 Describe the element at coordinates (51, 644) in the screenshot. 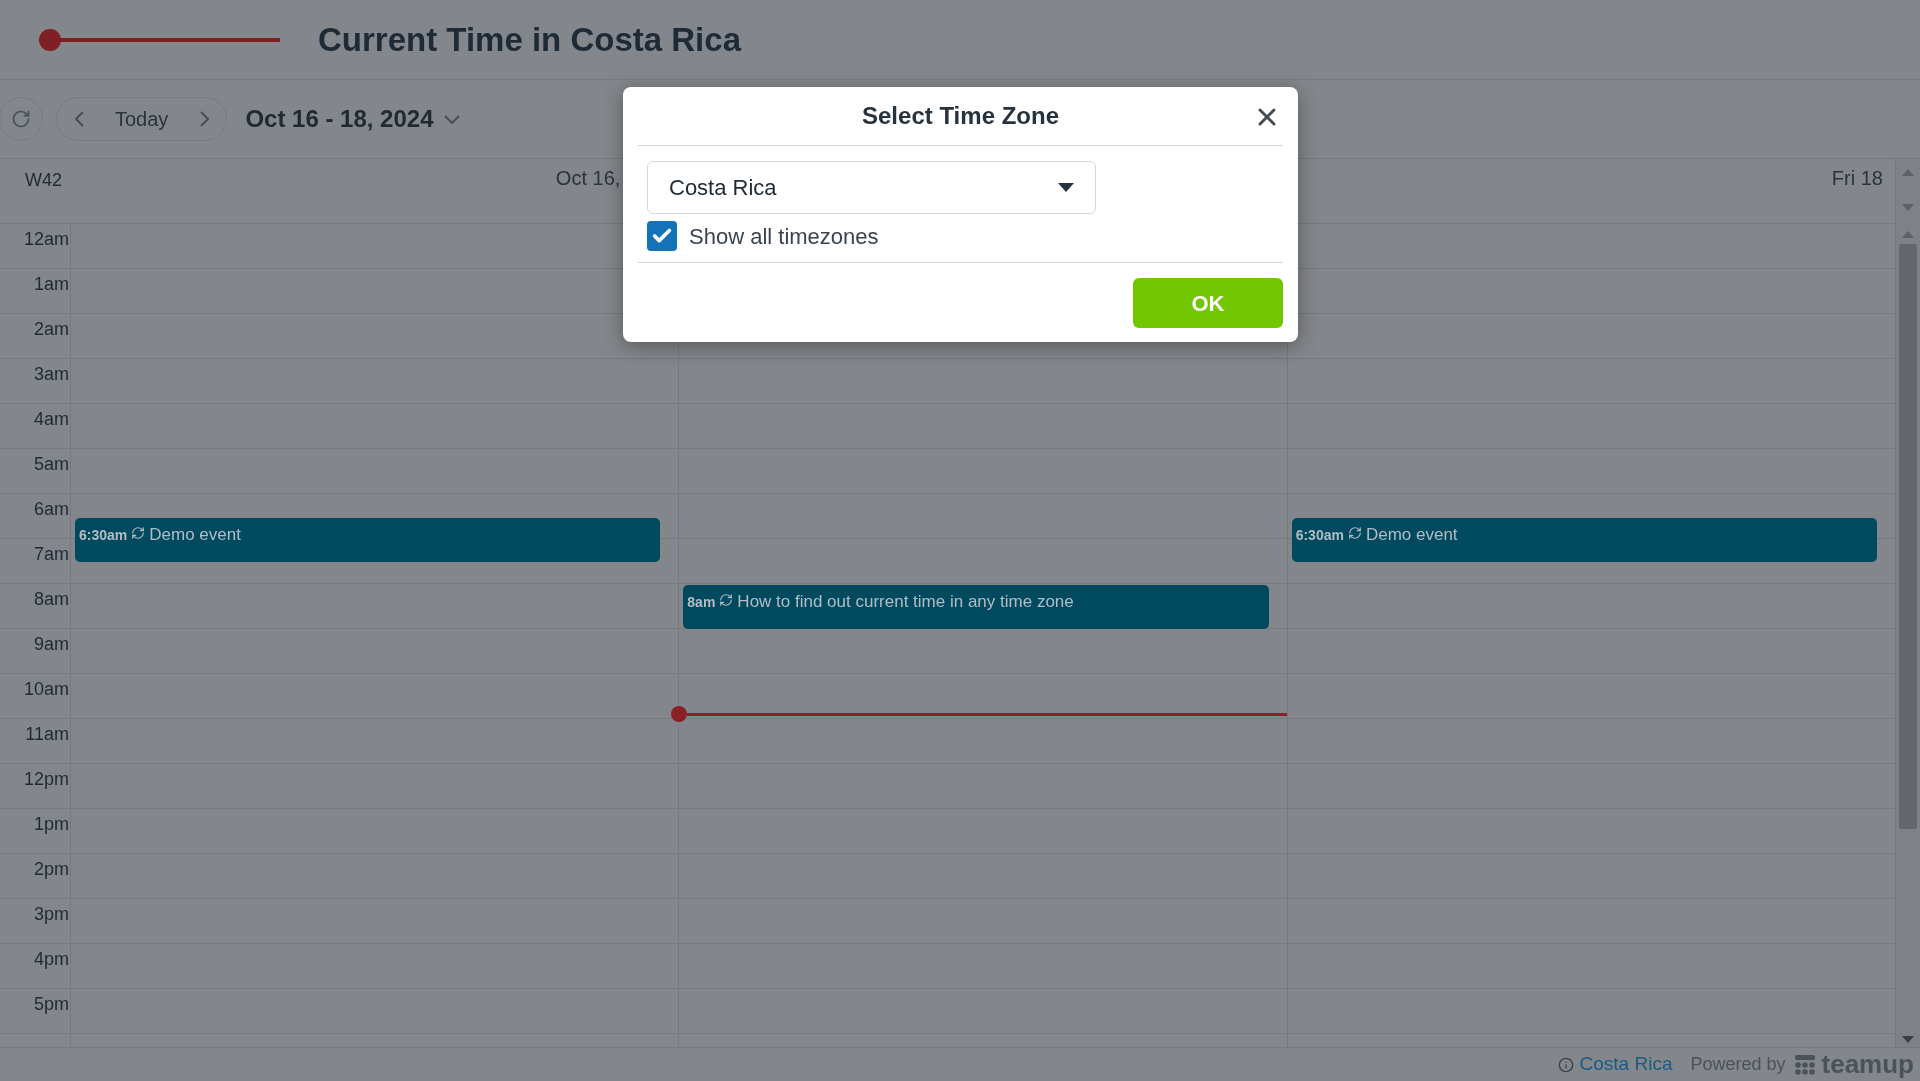

I see `hour-label: 9am` at that location.